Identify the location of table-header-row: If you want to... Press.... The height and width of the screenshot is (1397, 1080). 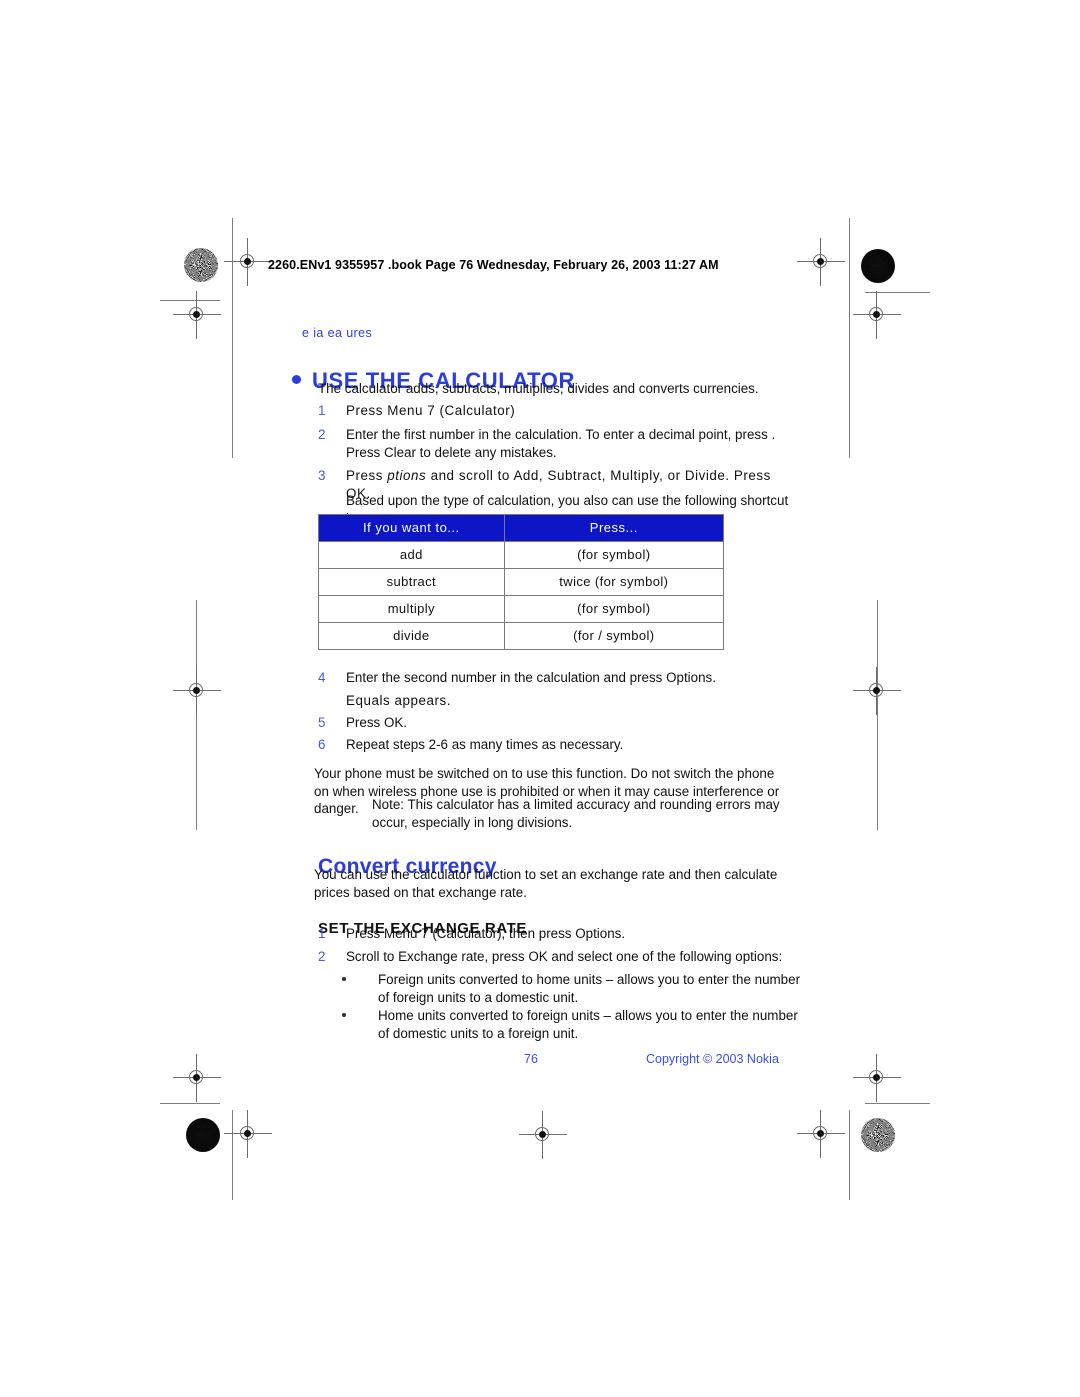
(521, 528).